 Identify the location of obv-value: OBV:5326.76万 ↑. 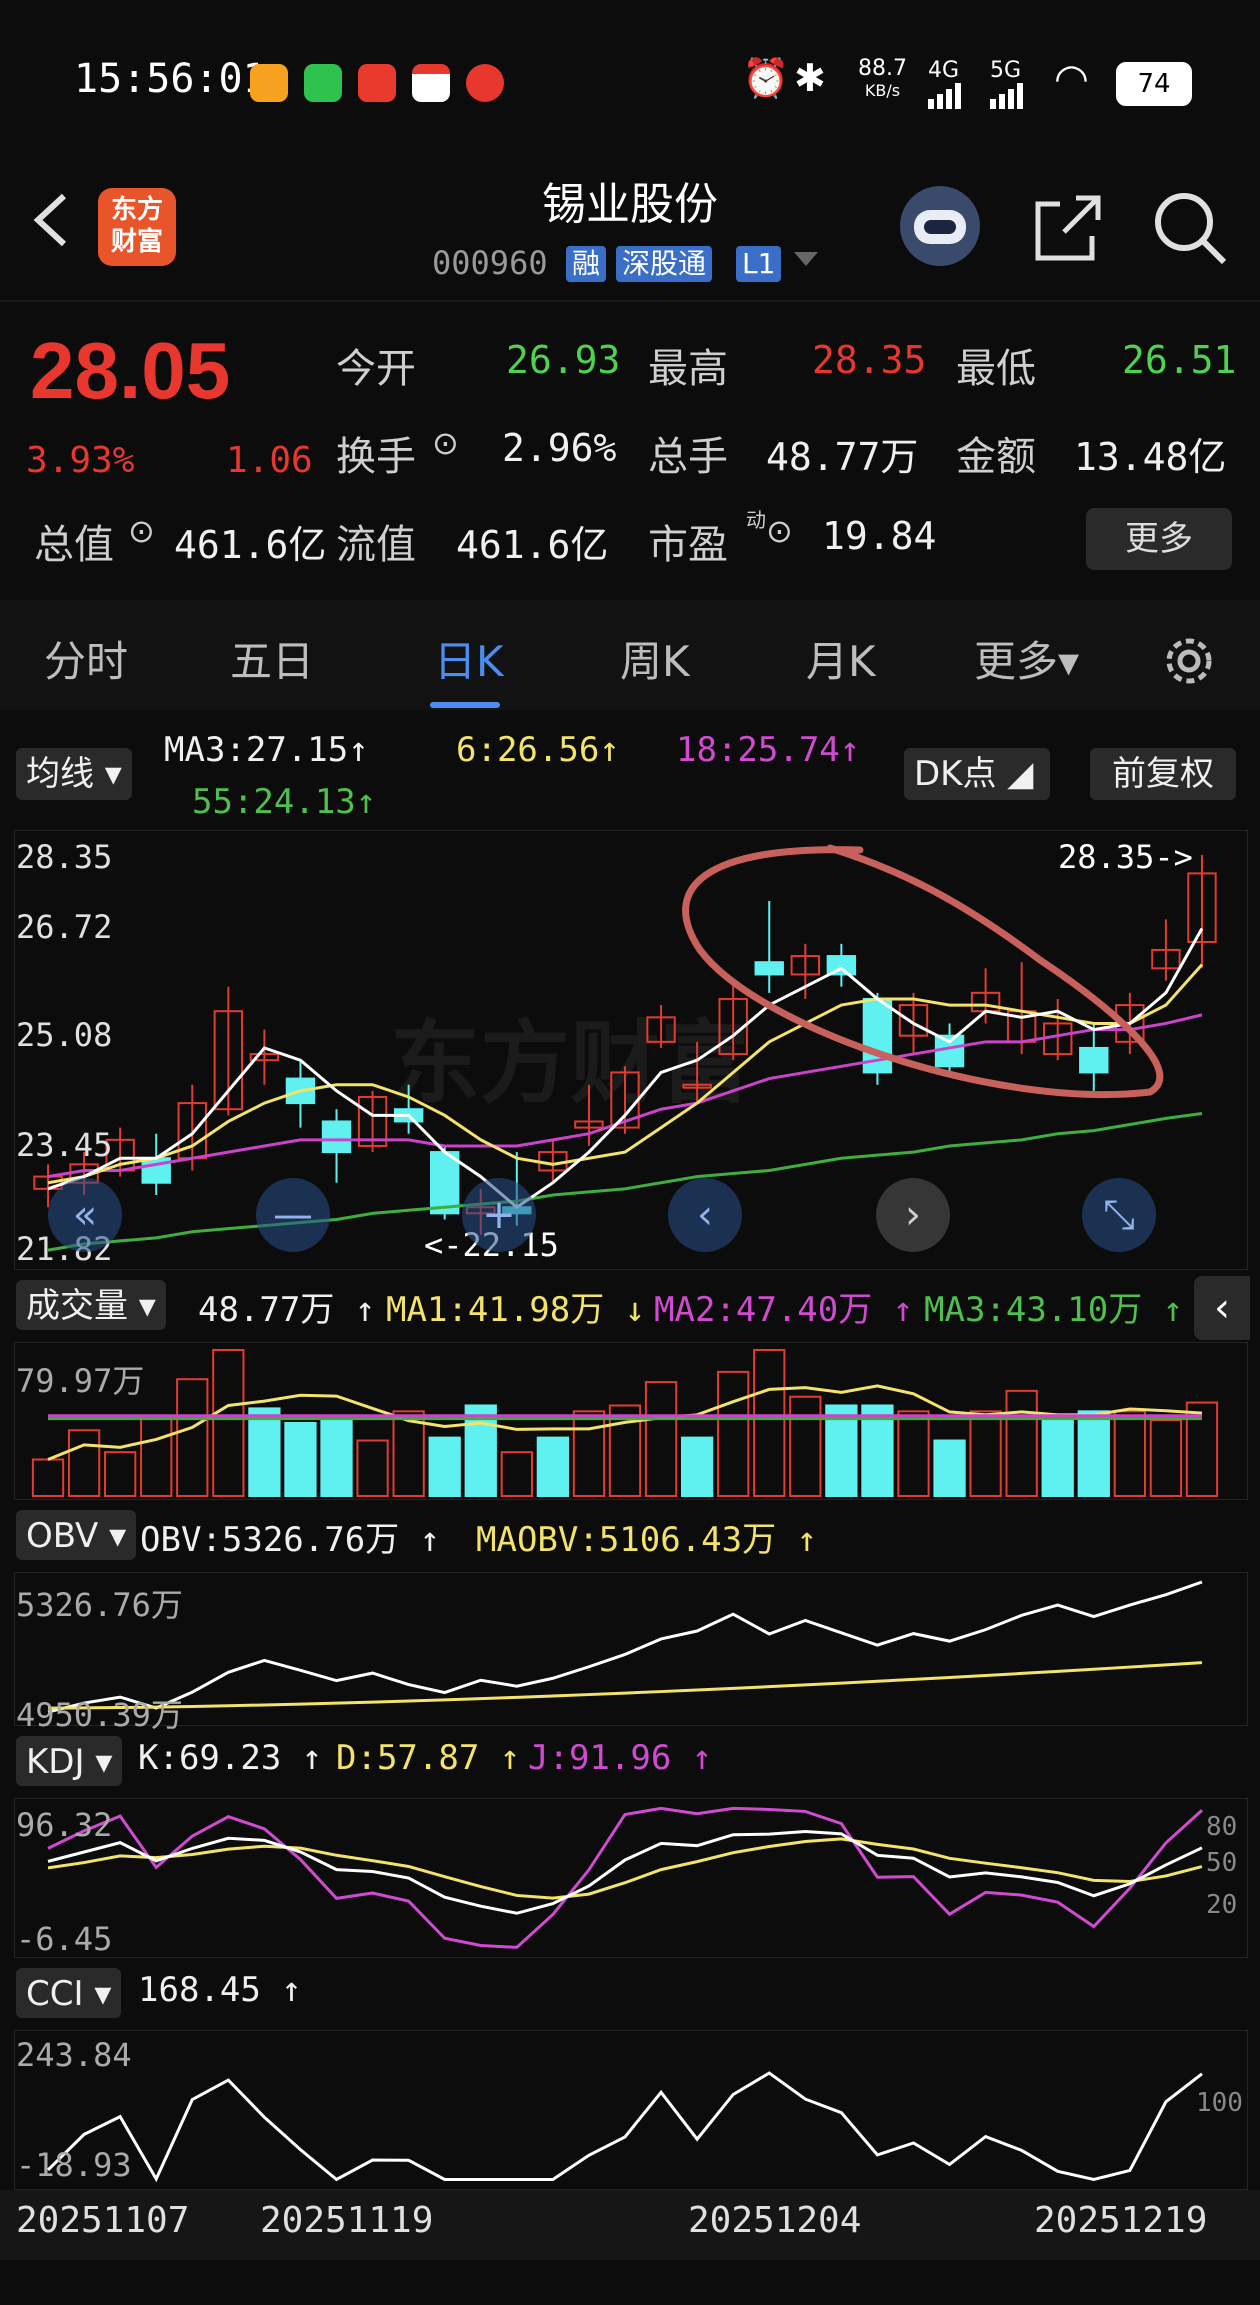
(290, 1540).